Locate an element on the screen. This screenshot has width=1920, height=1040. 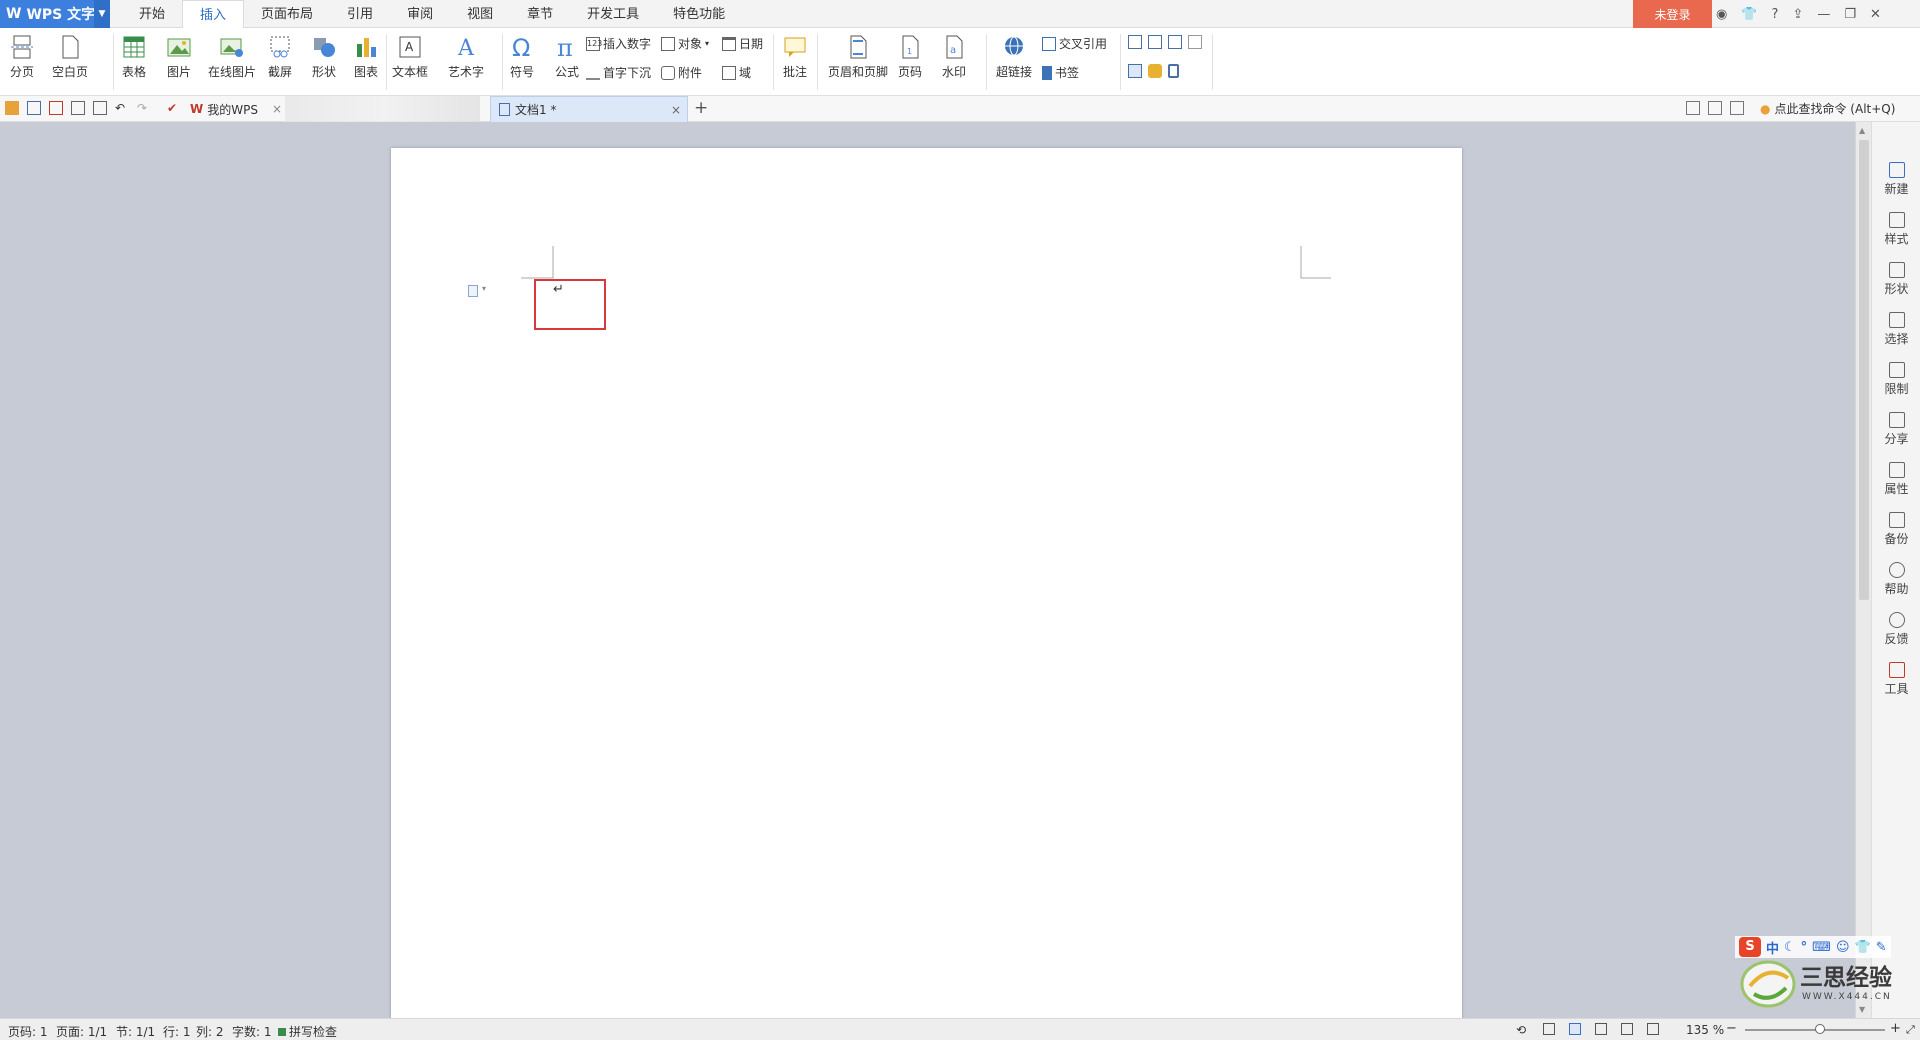
upload-icon: ⇪ is located at coordinates (1797, 14).